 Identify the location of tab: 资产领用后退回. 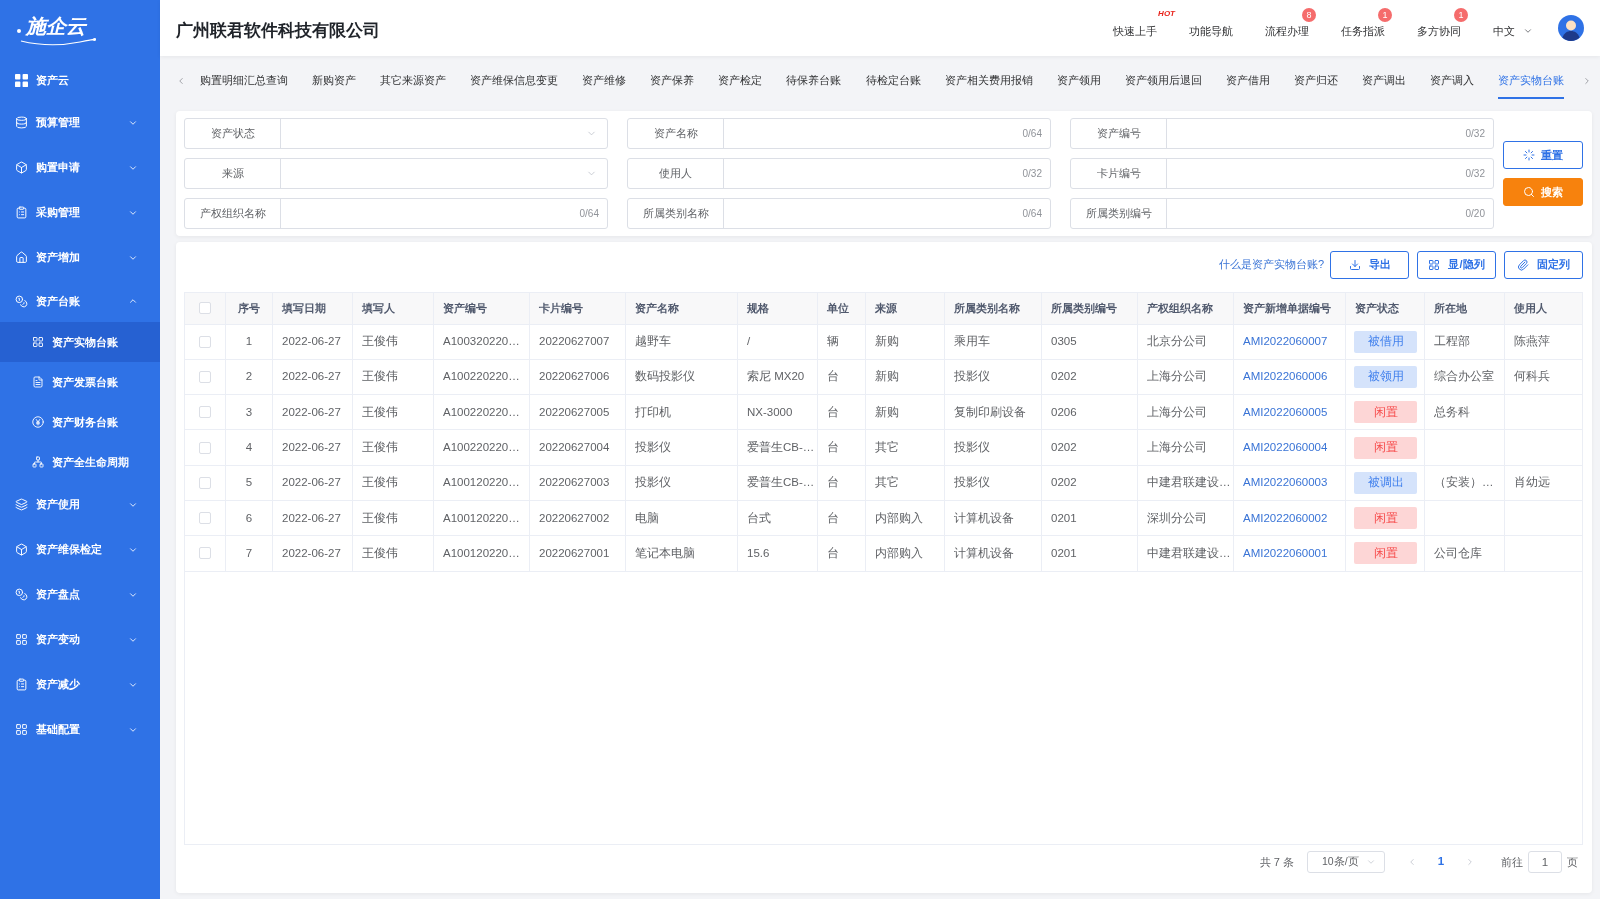
(1163, 81).